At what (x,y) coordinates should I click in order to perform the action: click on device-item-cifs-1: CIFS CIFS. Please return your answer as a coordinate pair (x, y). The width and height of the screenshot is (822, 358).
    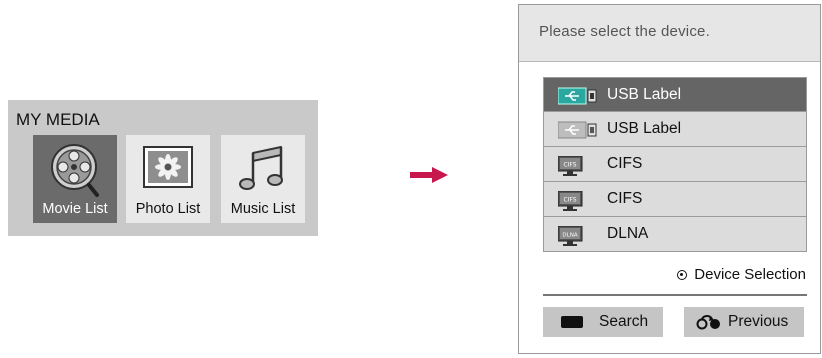
    Looking at the image, I should click on (675, 164).